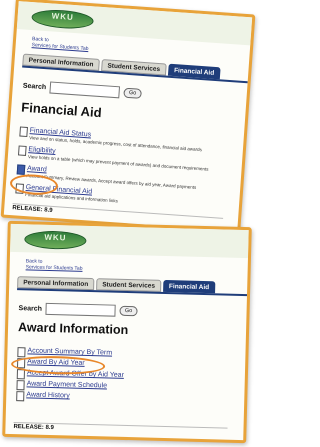  What do you see at coordinates (129, 241) in the screenshot?
I see `header-bar: WKU` at bounding box center [129, 241].